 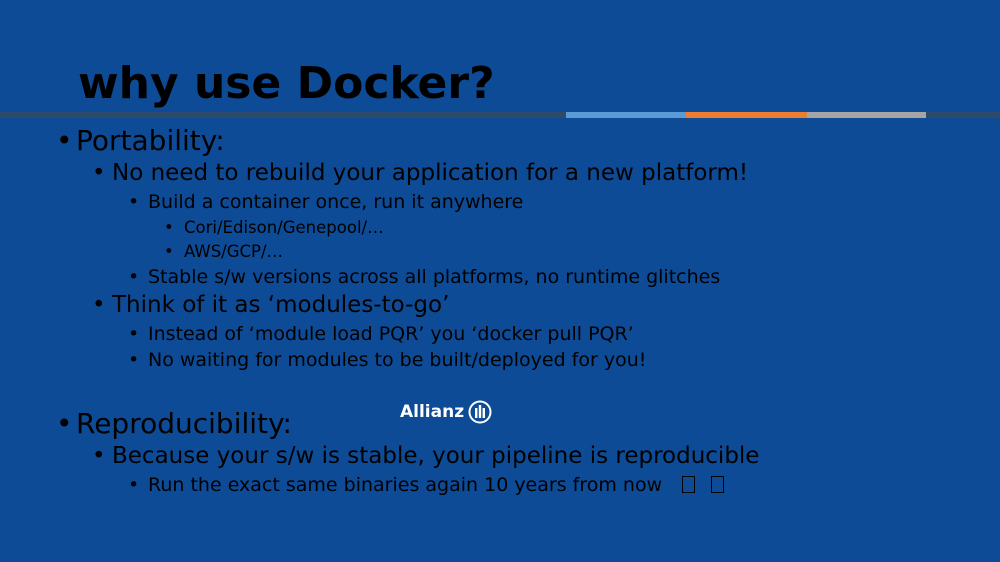 I want to click on bullet-item: • Reproducibility:, so click(x=174, y=423).